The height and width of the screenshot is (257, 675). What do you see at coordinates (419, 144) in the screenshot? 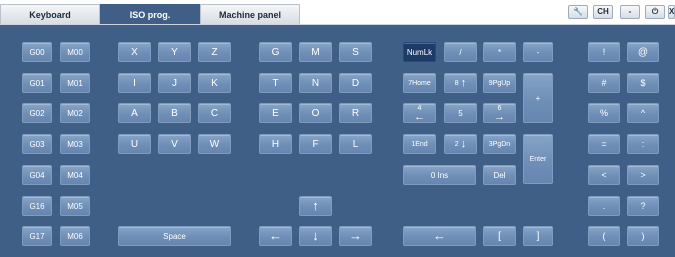
I see `key-1-end: 1End` at bounding box center [419, 144].